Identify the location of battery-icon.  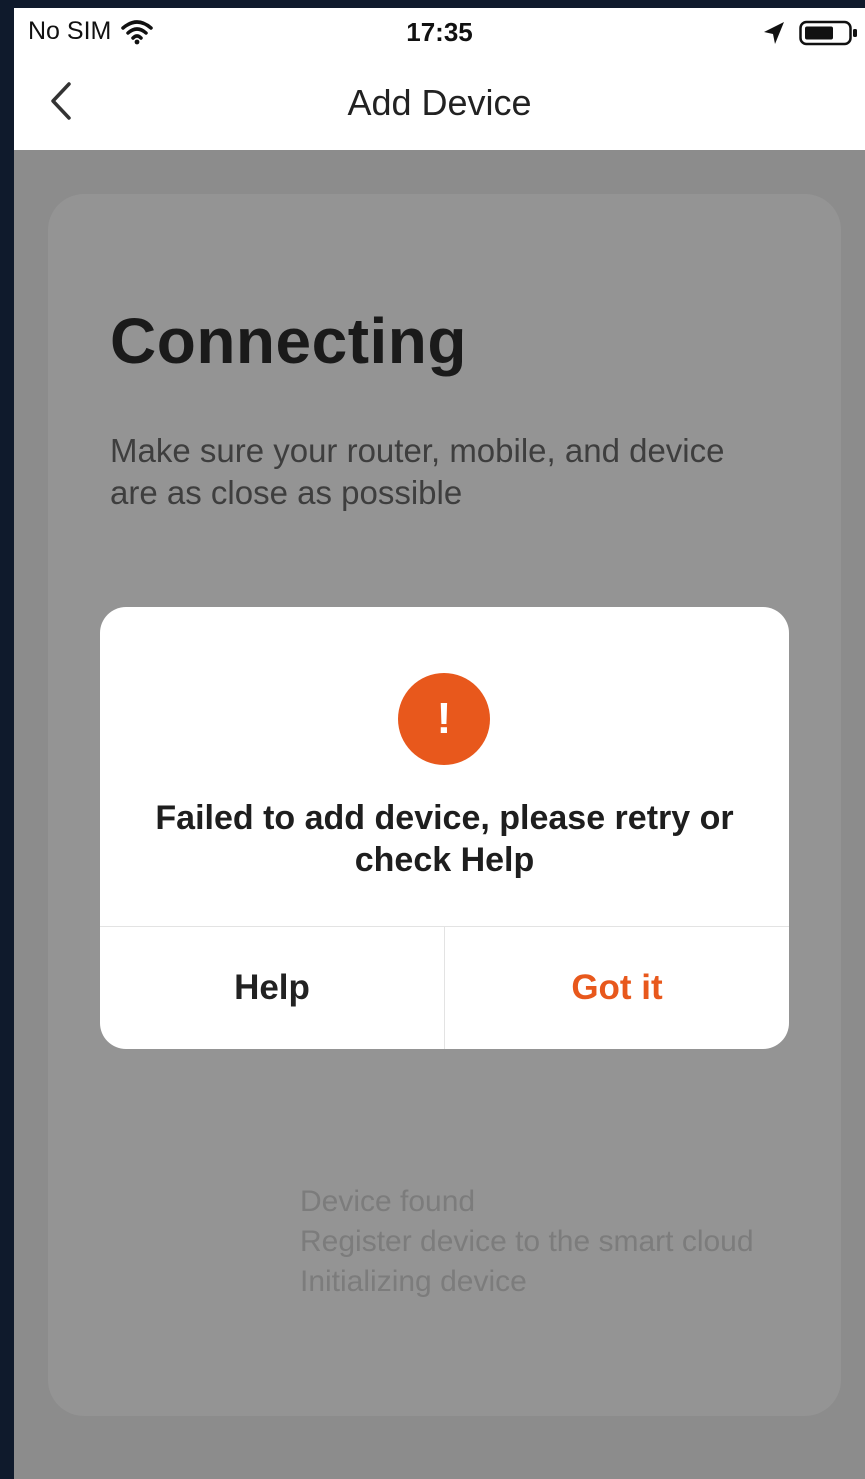
(828, 33).